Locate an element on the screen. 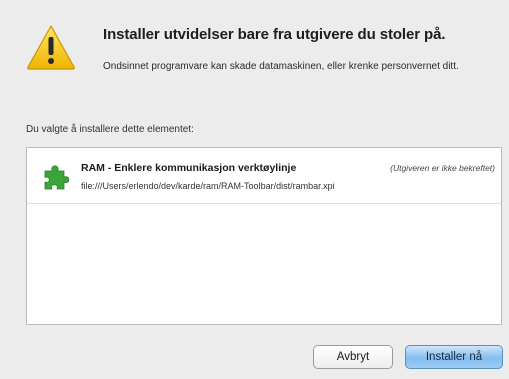 The width and height of the screenshot is (509, 379). puzzle-piece-icon is located at coordinates (57, 177).